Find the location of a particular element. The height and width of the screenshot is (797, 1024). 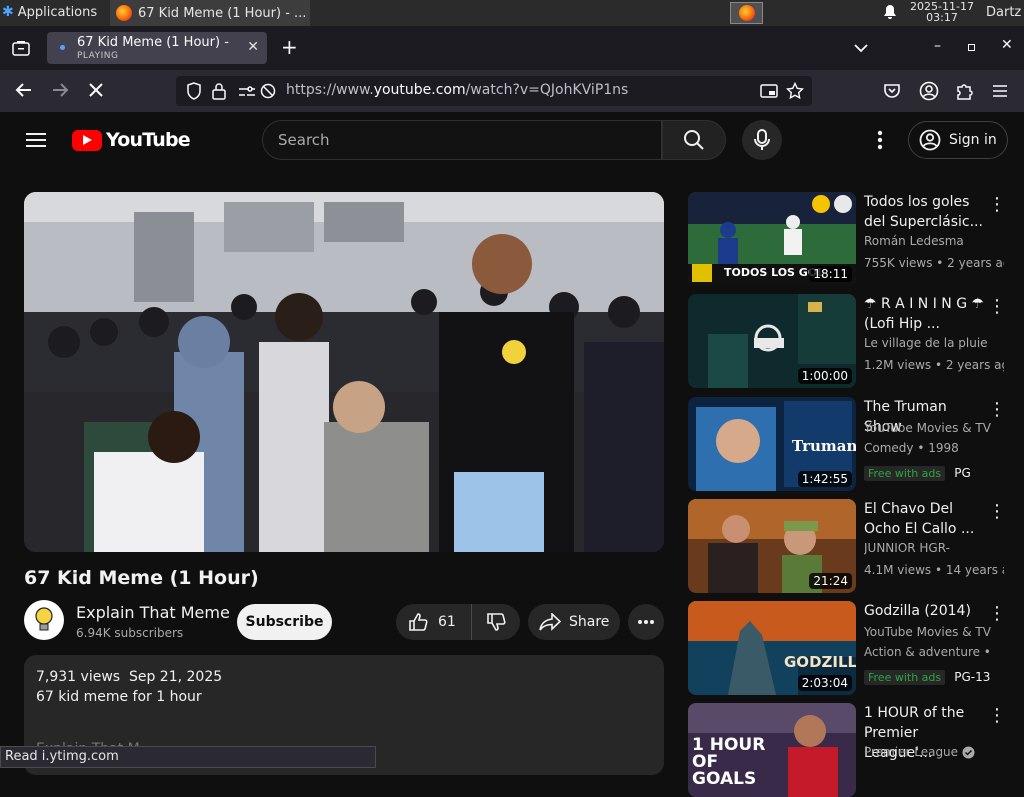

video-thumbnail: 1 HOUR OF GOALS is located at coordinates (772, 750).